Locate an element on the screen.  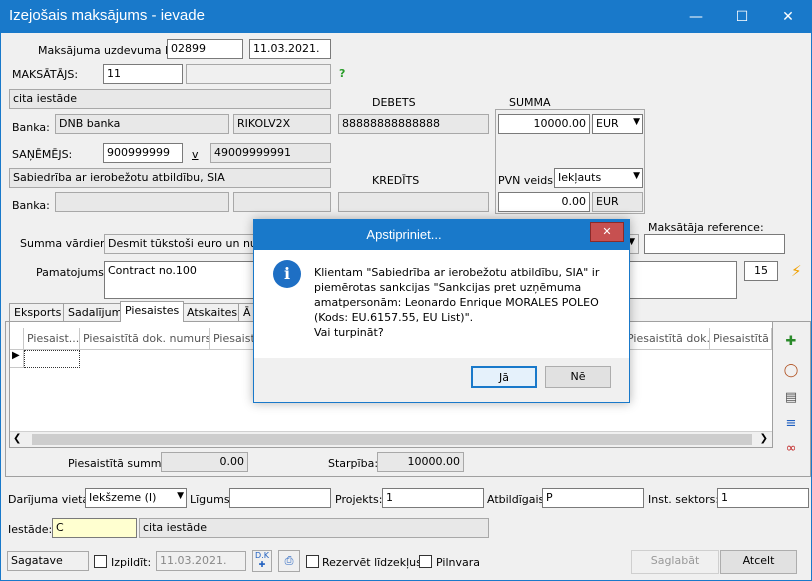
horizontal-scrollbar: ❮ ❯ is located at coordinates (391, 439).